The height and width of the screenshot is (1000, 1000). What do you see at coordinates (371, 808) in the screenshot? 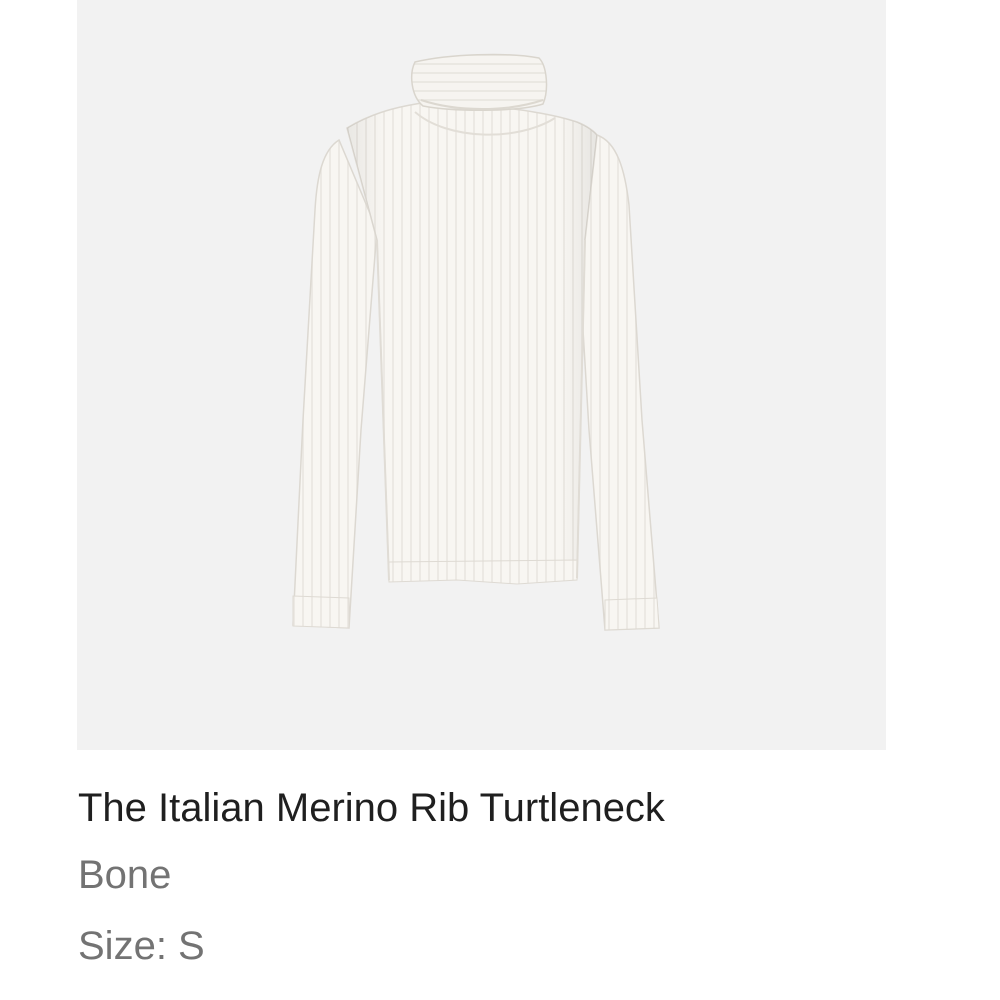
I see `product-title: The Italian Merino Rib Turtleneck` at bounding box center [371, 808].